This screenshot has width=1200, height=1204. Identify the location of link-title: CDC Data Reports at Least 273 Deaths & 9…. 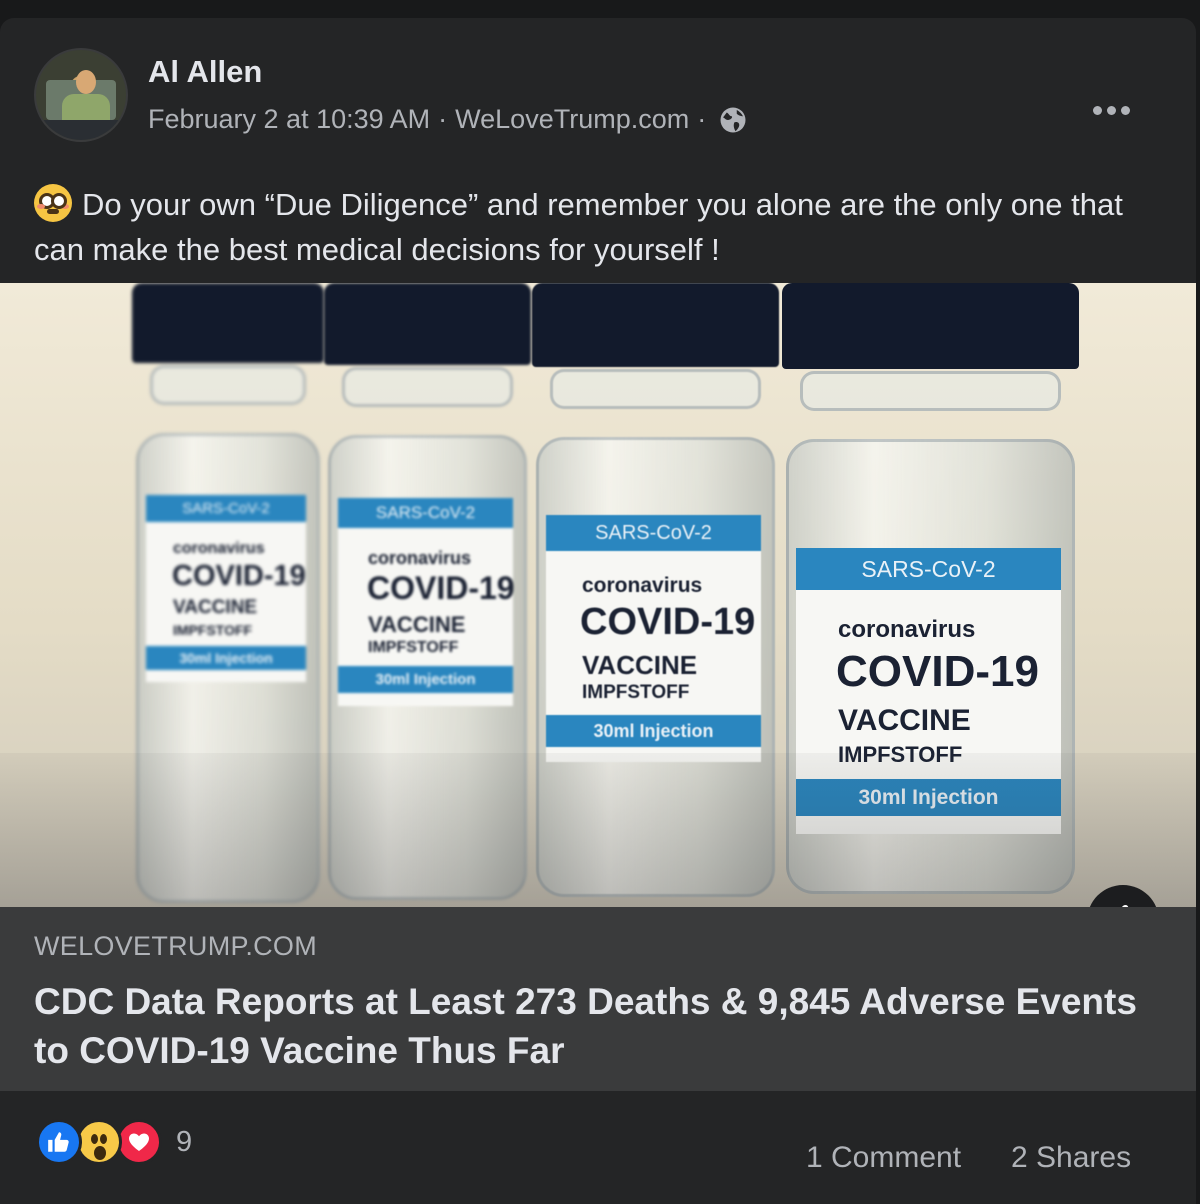
(594, 1026).